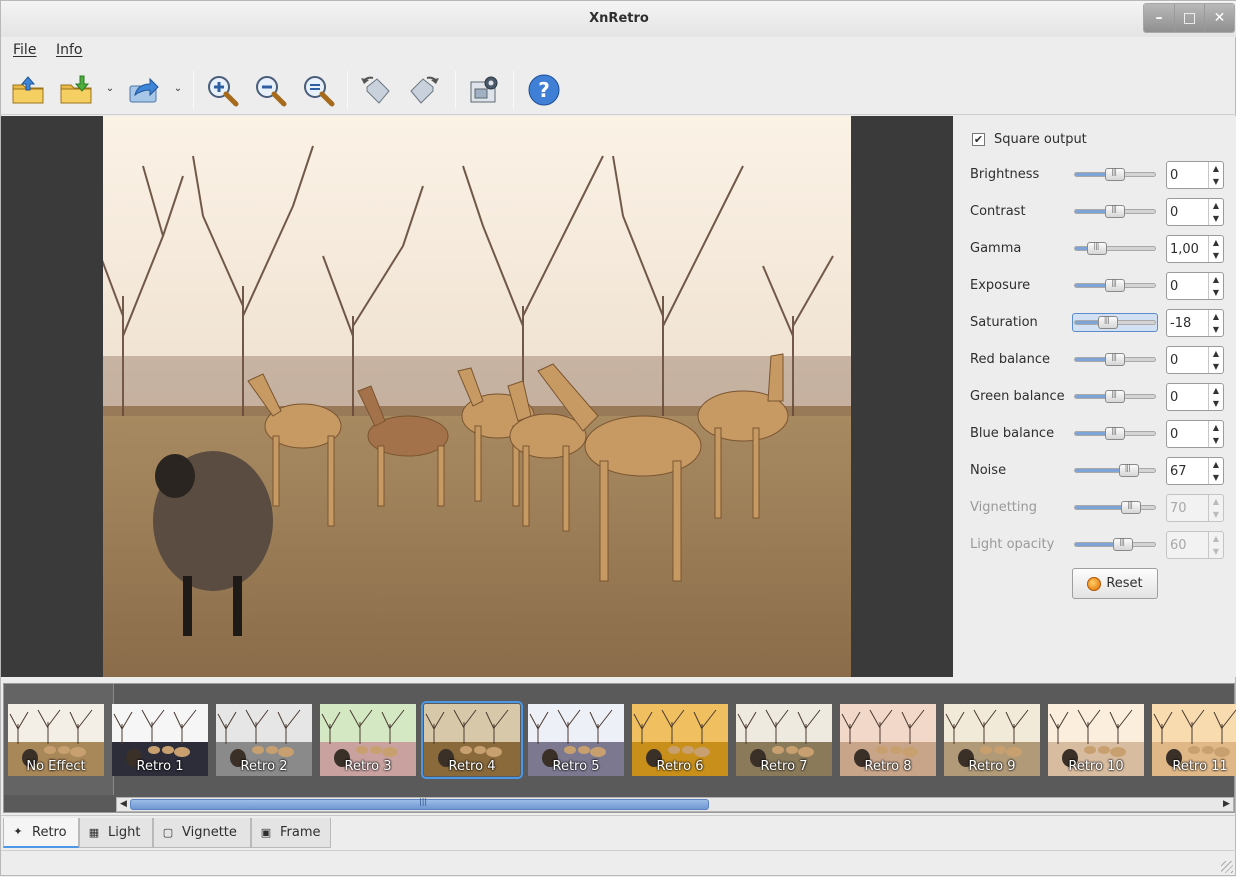  I want to click on filter-thumbnail: Retro 3, so click(368, 740).